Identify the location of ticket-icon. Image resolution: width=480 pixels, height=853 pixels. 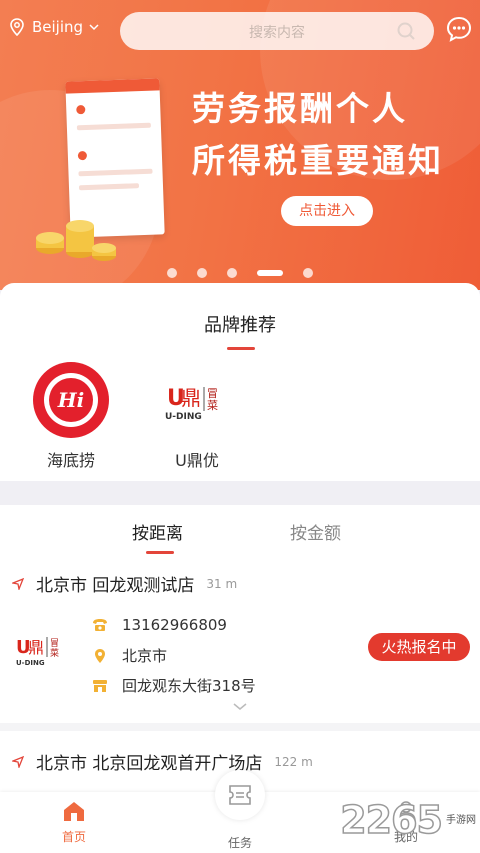
(240, 795).